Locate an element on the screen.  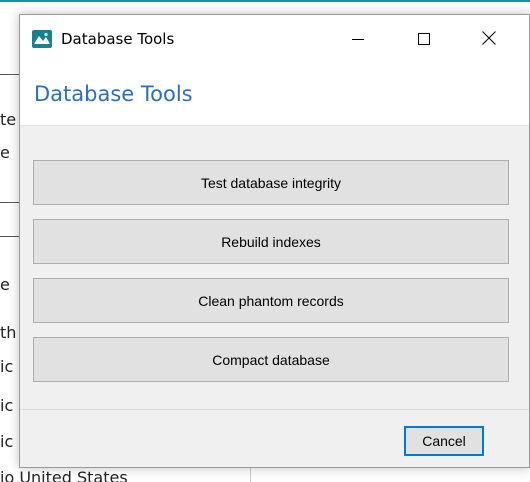
background-country-text: io United States is located at coordinates (64, 475).